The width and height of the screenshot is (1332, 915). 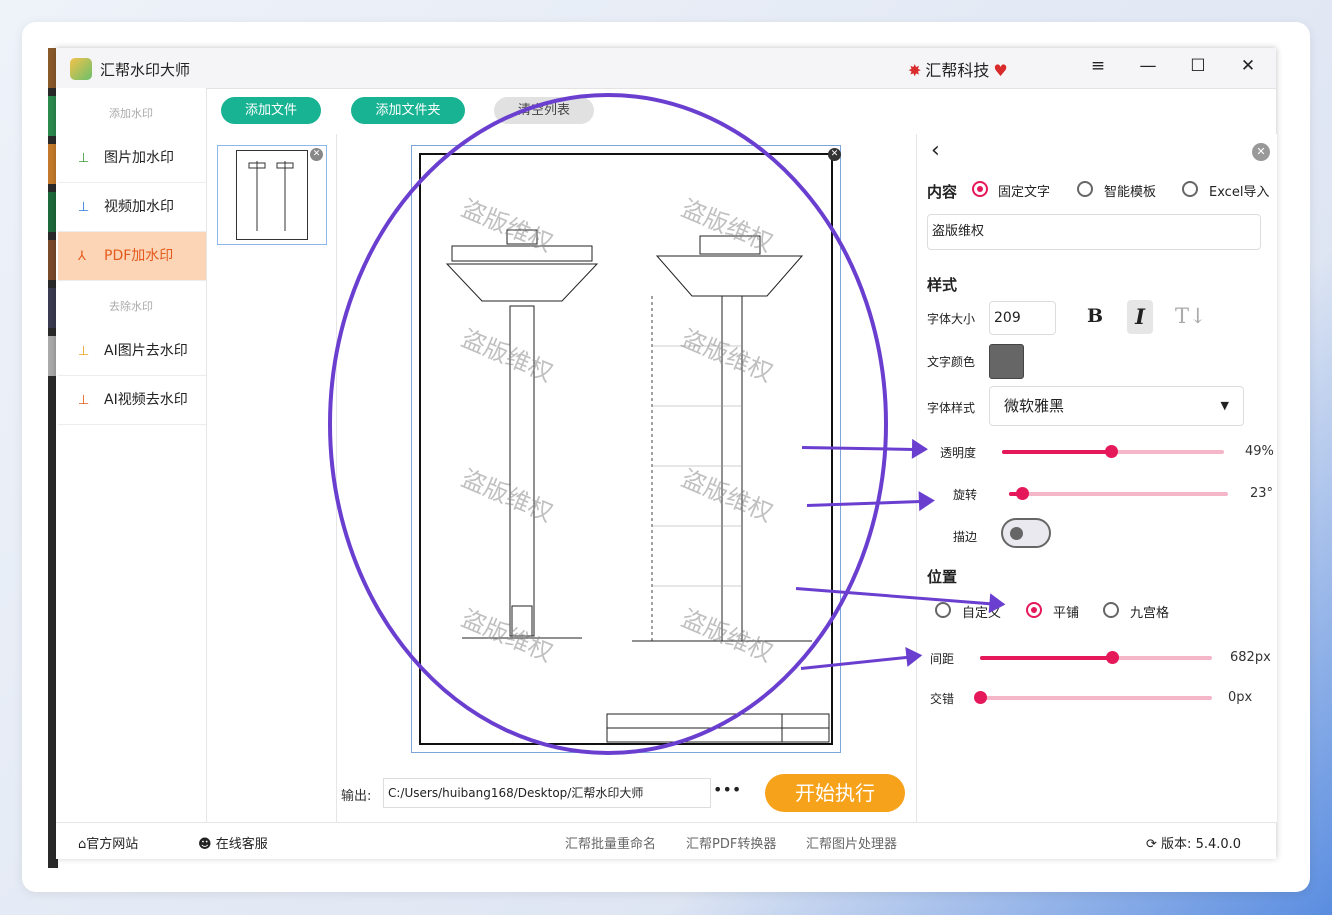 What do you see at coordinates (146, 351) in the screenshot?
I see `sidebar-item-label: AI图片去水印` at bounding box center [146, 351].